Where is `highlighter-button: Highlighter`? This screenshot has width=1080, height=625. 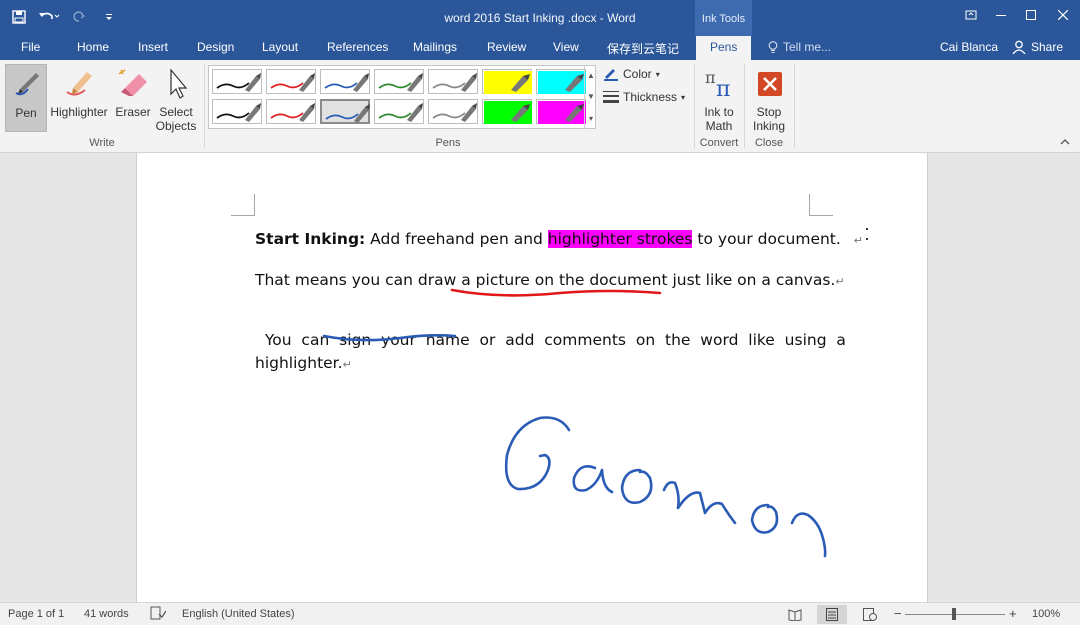 highlighter-button: Highlighter is located at coordinates (79, 98).